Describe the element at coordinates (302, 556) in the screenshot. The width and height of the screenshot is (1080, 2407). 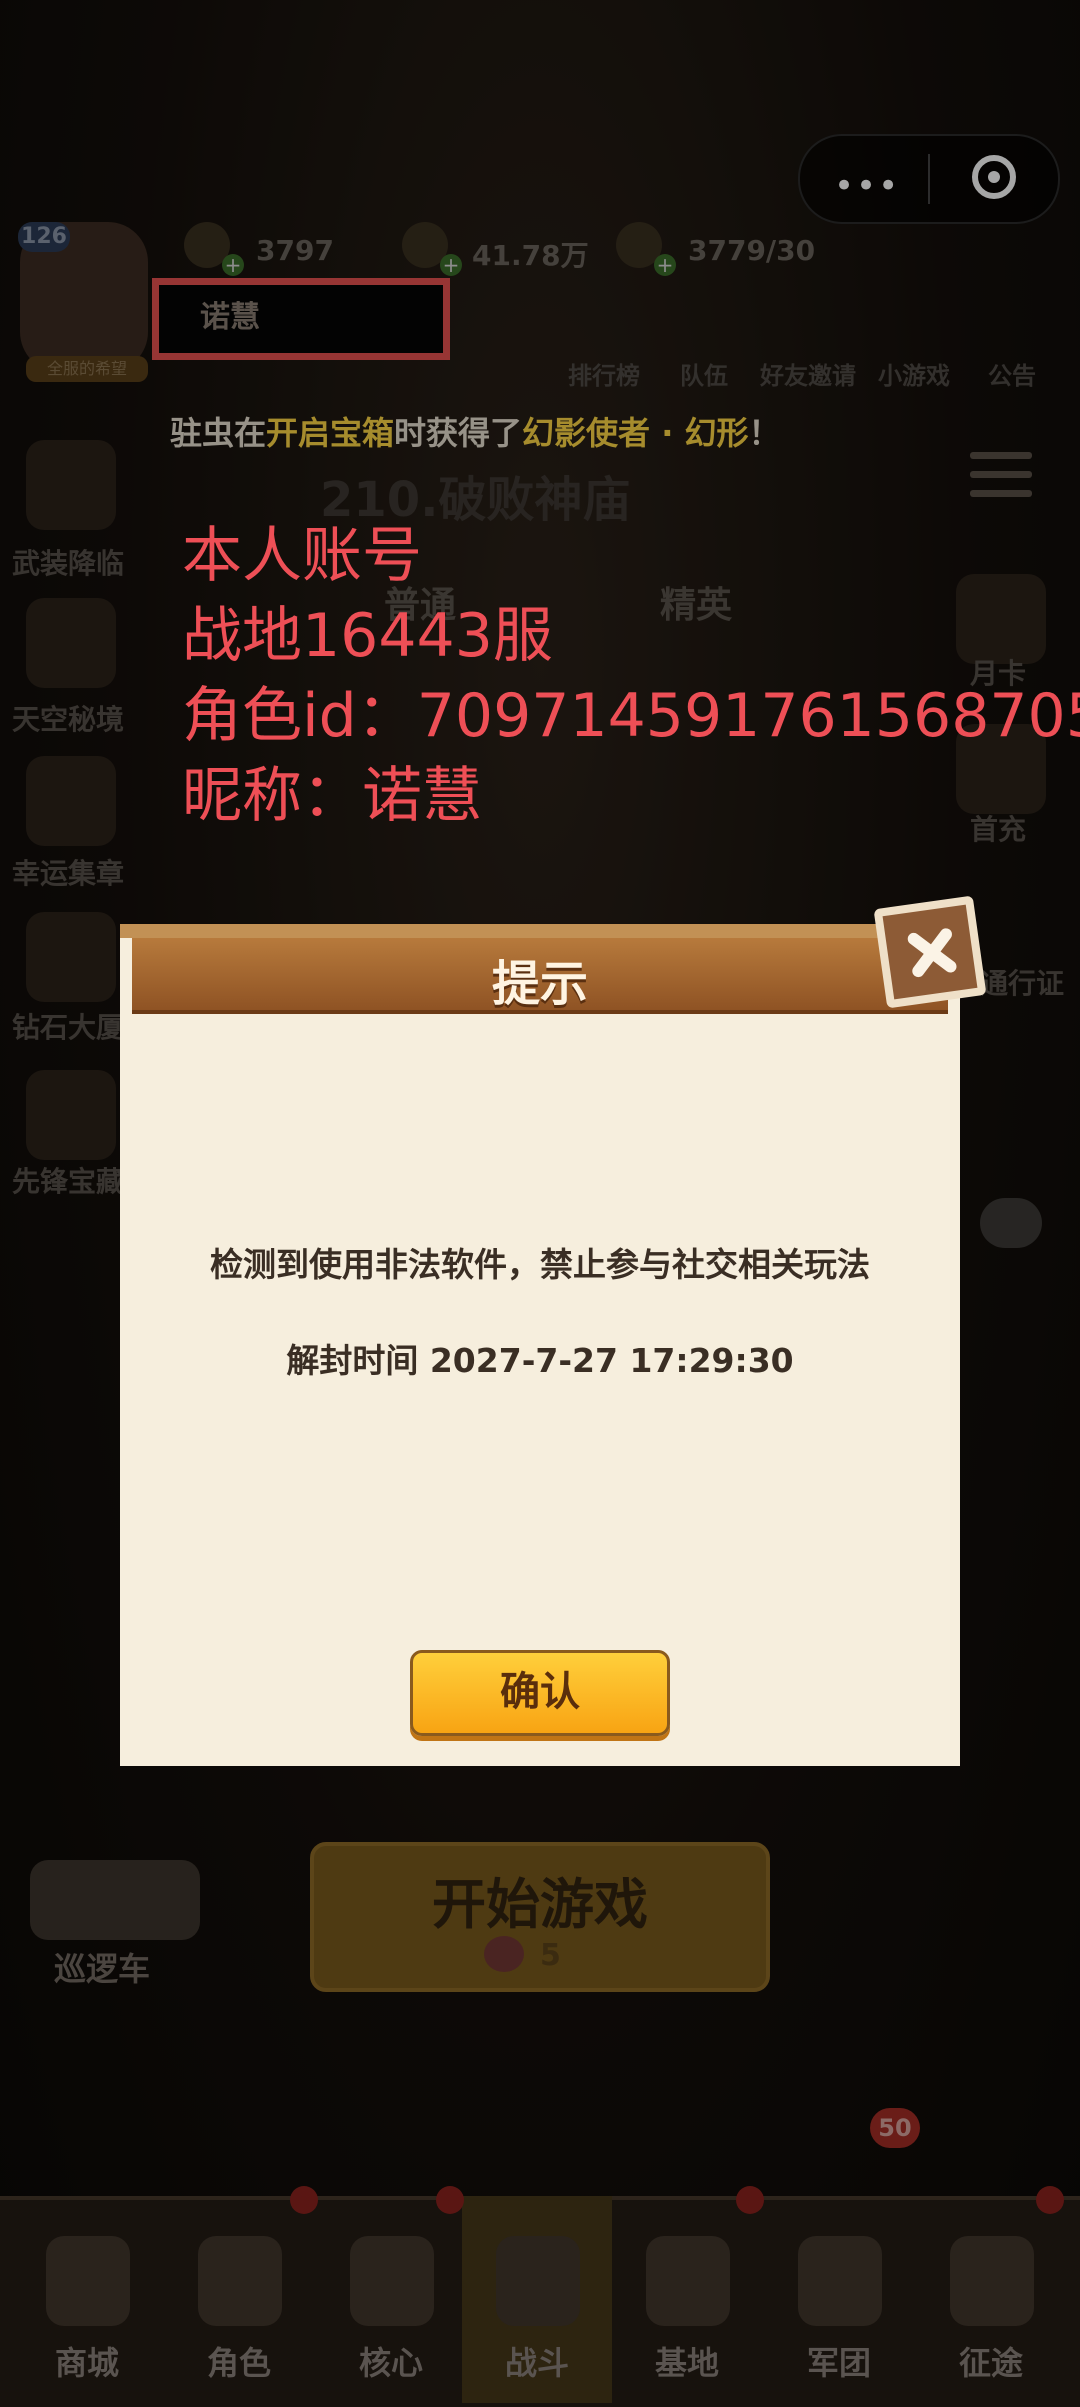
I see `annotation-line-1: 本人账号` at that location.